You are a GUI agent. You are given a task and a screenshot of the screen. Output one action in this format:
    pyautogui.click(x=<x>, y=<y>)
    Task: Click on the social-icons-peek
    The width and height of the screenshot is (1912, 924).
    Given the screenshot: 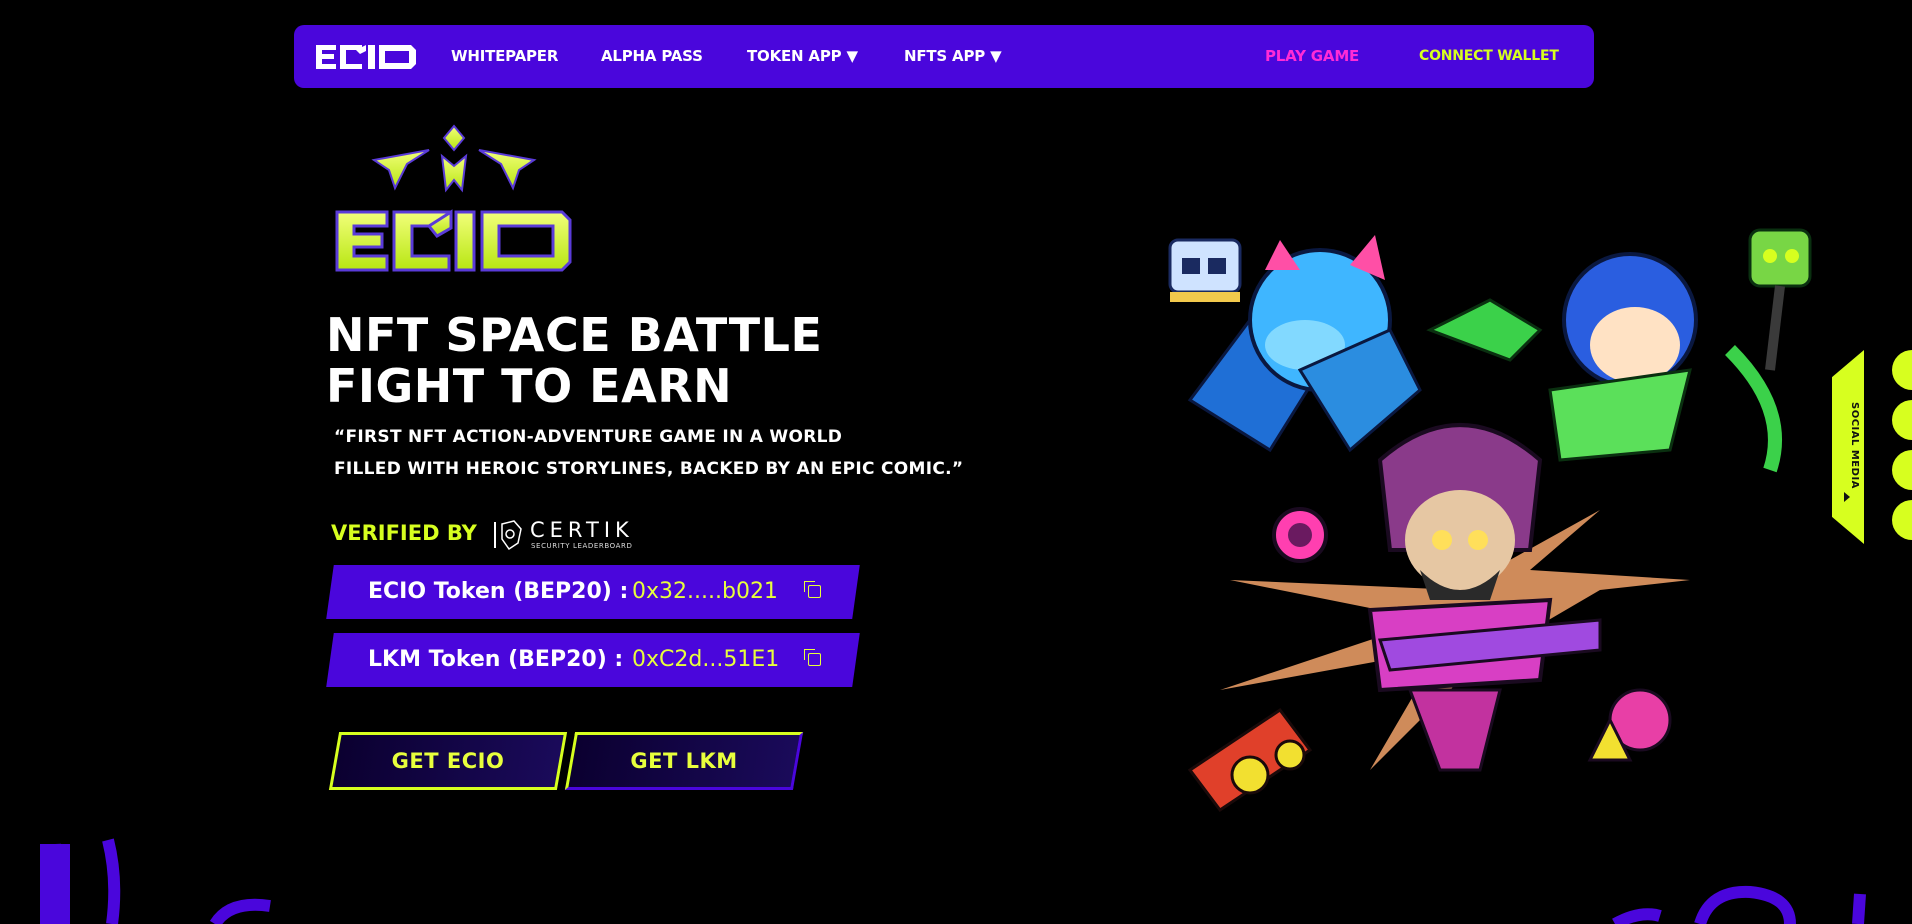 What is the action you would take?
    pyautogui.click(x=1902, y=445)
    